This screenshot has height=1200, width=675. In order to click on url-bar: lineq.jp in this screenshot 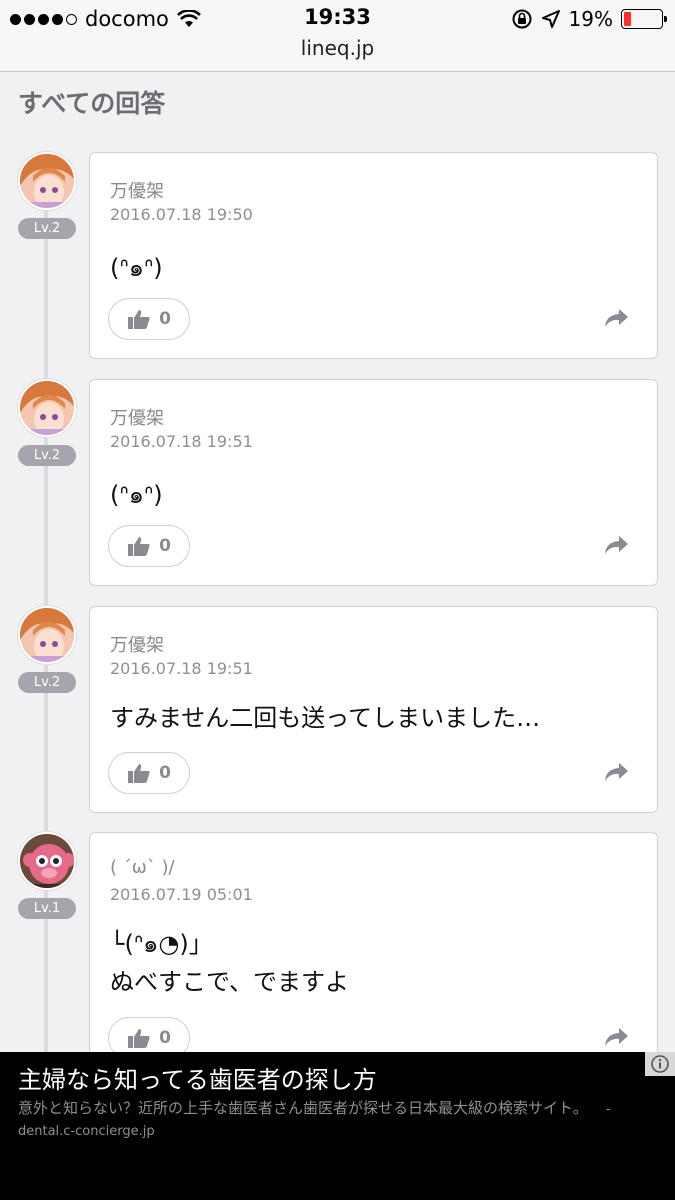, I will do `click(337, 48)`.